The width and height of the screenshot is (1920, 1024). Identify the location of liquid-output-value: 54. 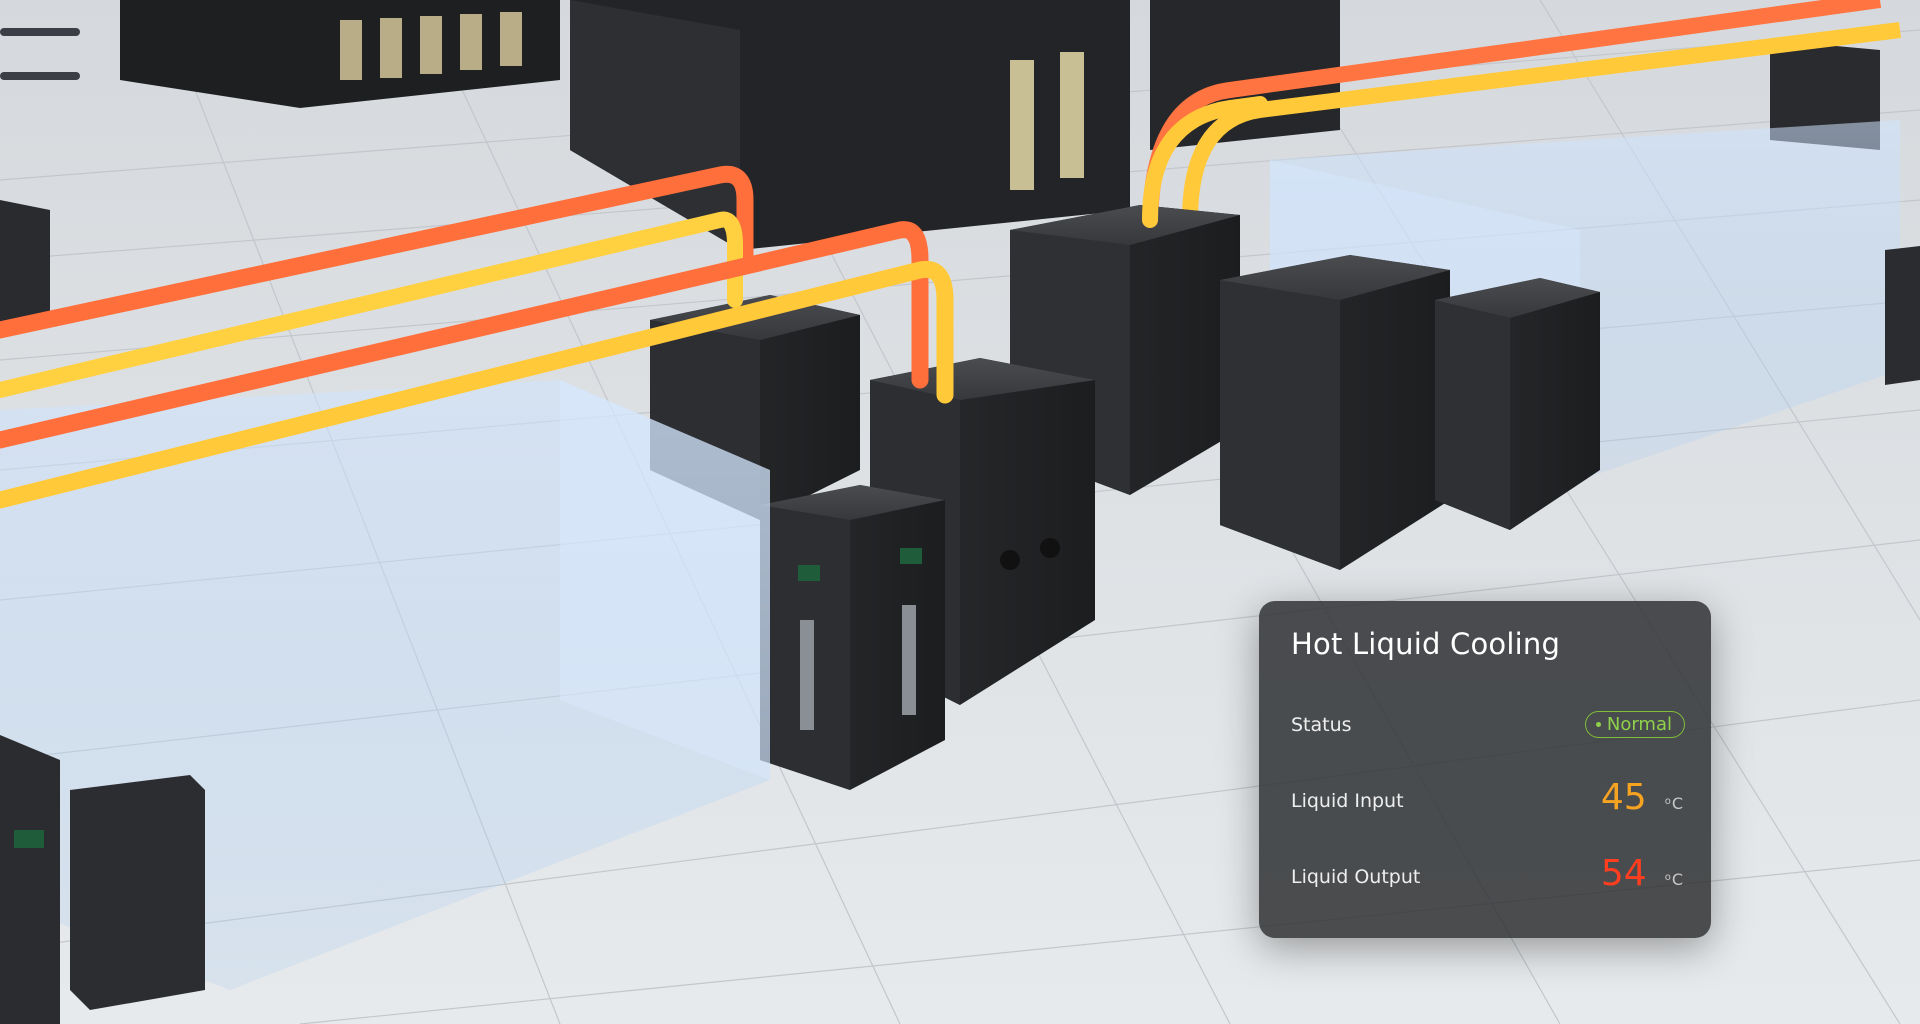
(1623, 873).